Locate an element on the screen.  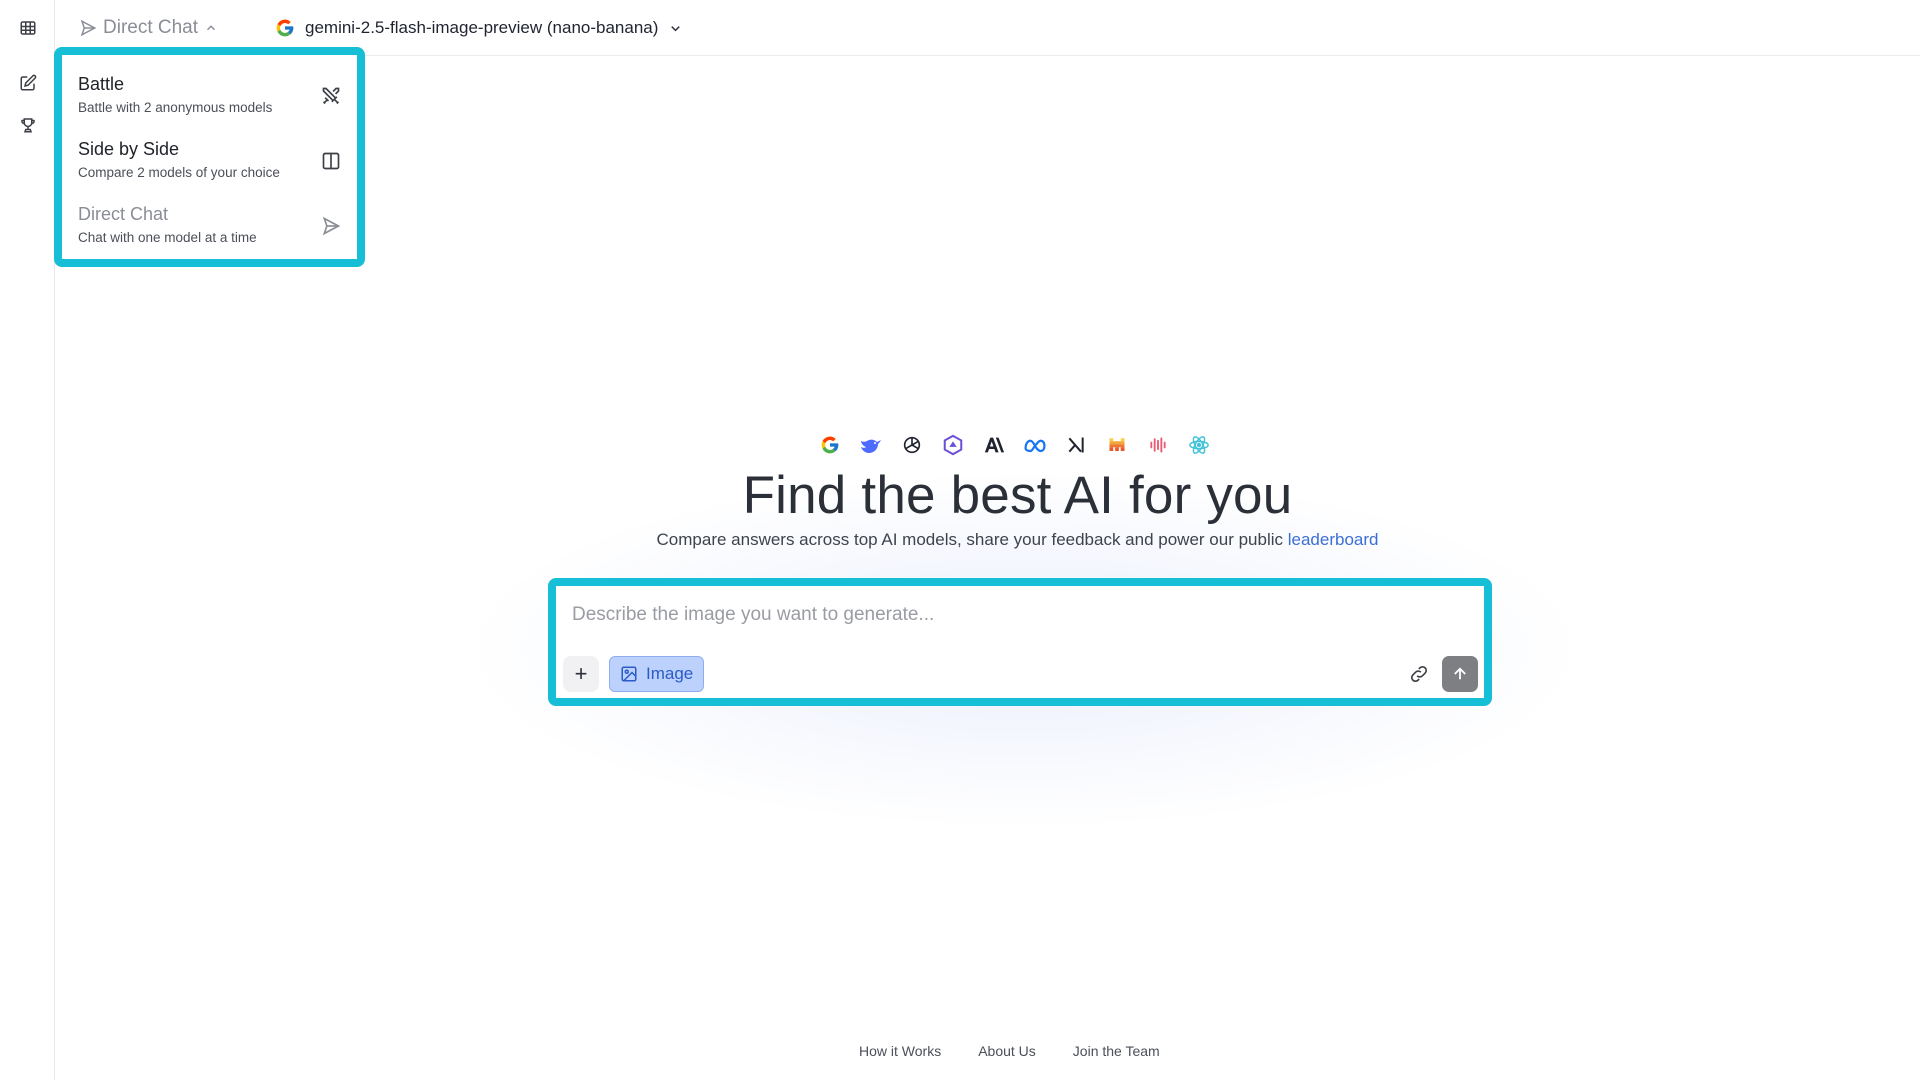
meta-logo is located at coordinates (1035, 445).